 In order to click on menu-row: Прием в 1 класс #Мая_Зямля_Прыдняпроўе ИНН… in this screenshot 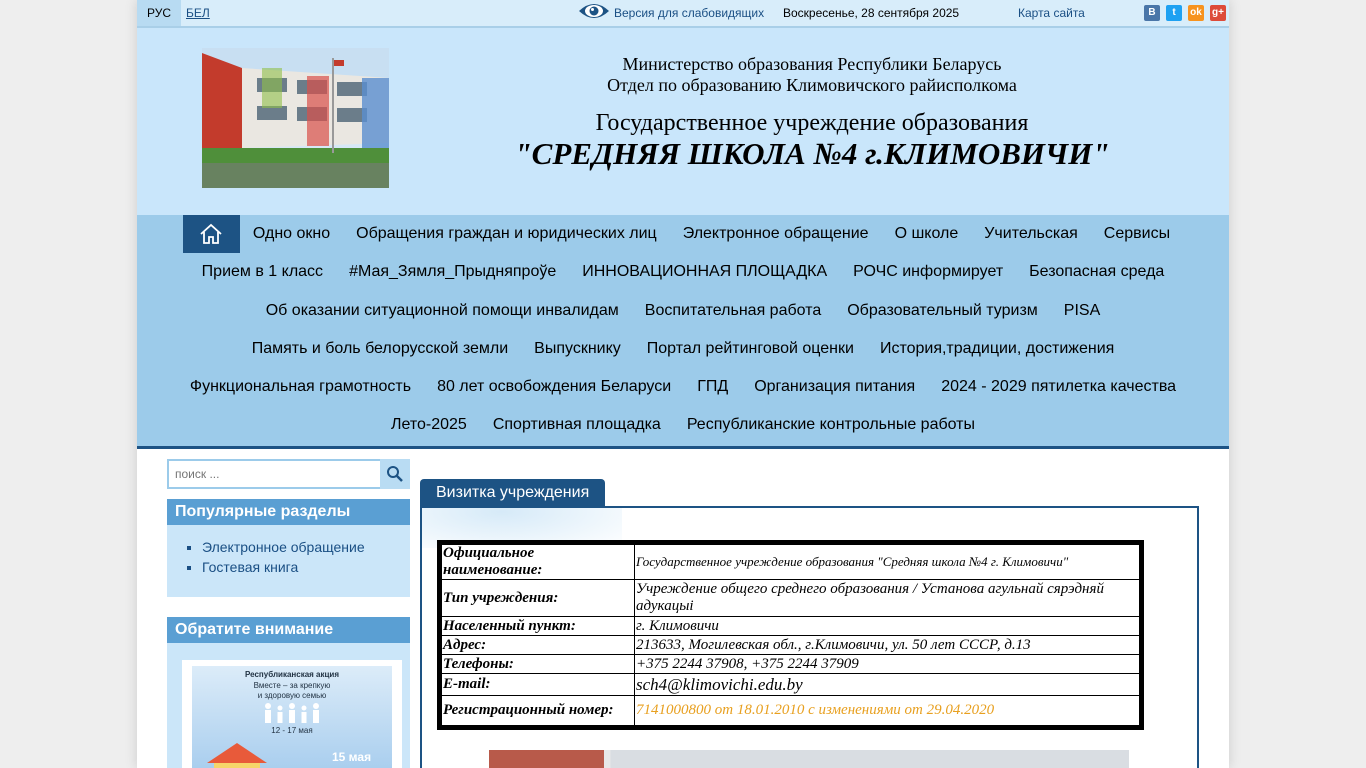, I will do `click(683, 272)`.